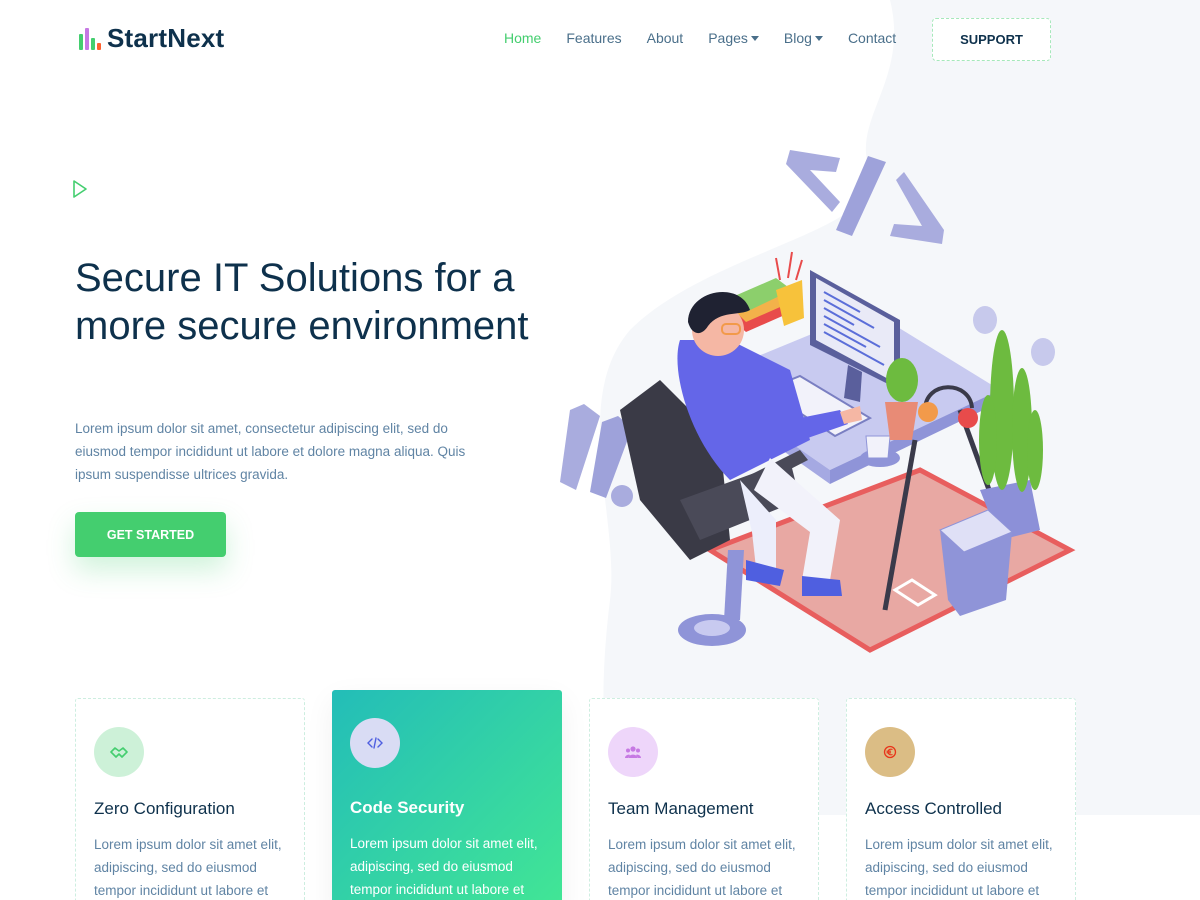 The height and width of the screenshot is (900, 1200). What do you see at coordinates (934, 808) in the screenshot?
I see `feature-title: Access Controlled` at bounding box center [934, 808].